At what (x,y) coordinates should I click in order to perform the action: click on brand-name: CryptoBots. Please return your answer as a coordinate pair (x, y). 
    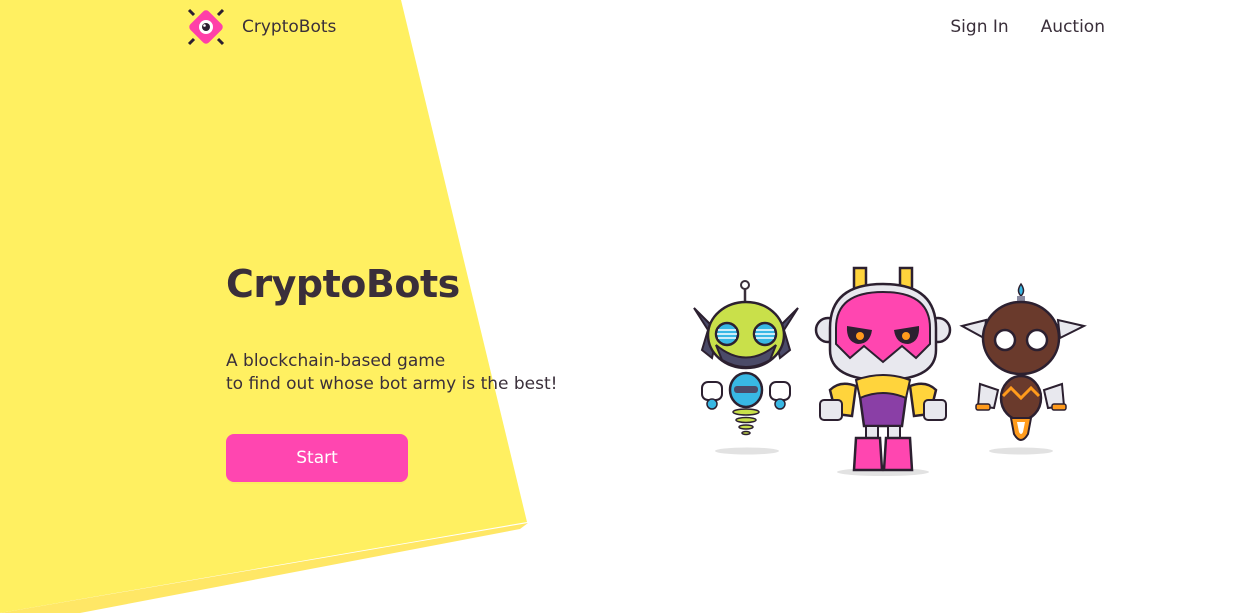
    Looking at the image, I should click on (289, 27).